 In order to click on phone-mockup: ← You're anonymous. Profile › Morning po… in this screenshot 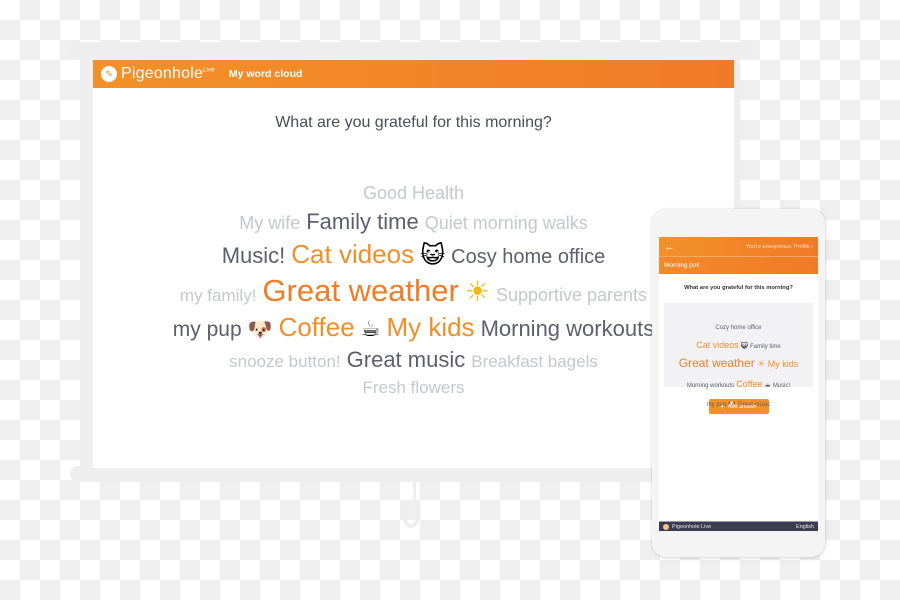, I will do `click(738, 383)`.